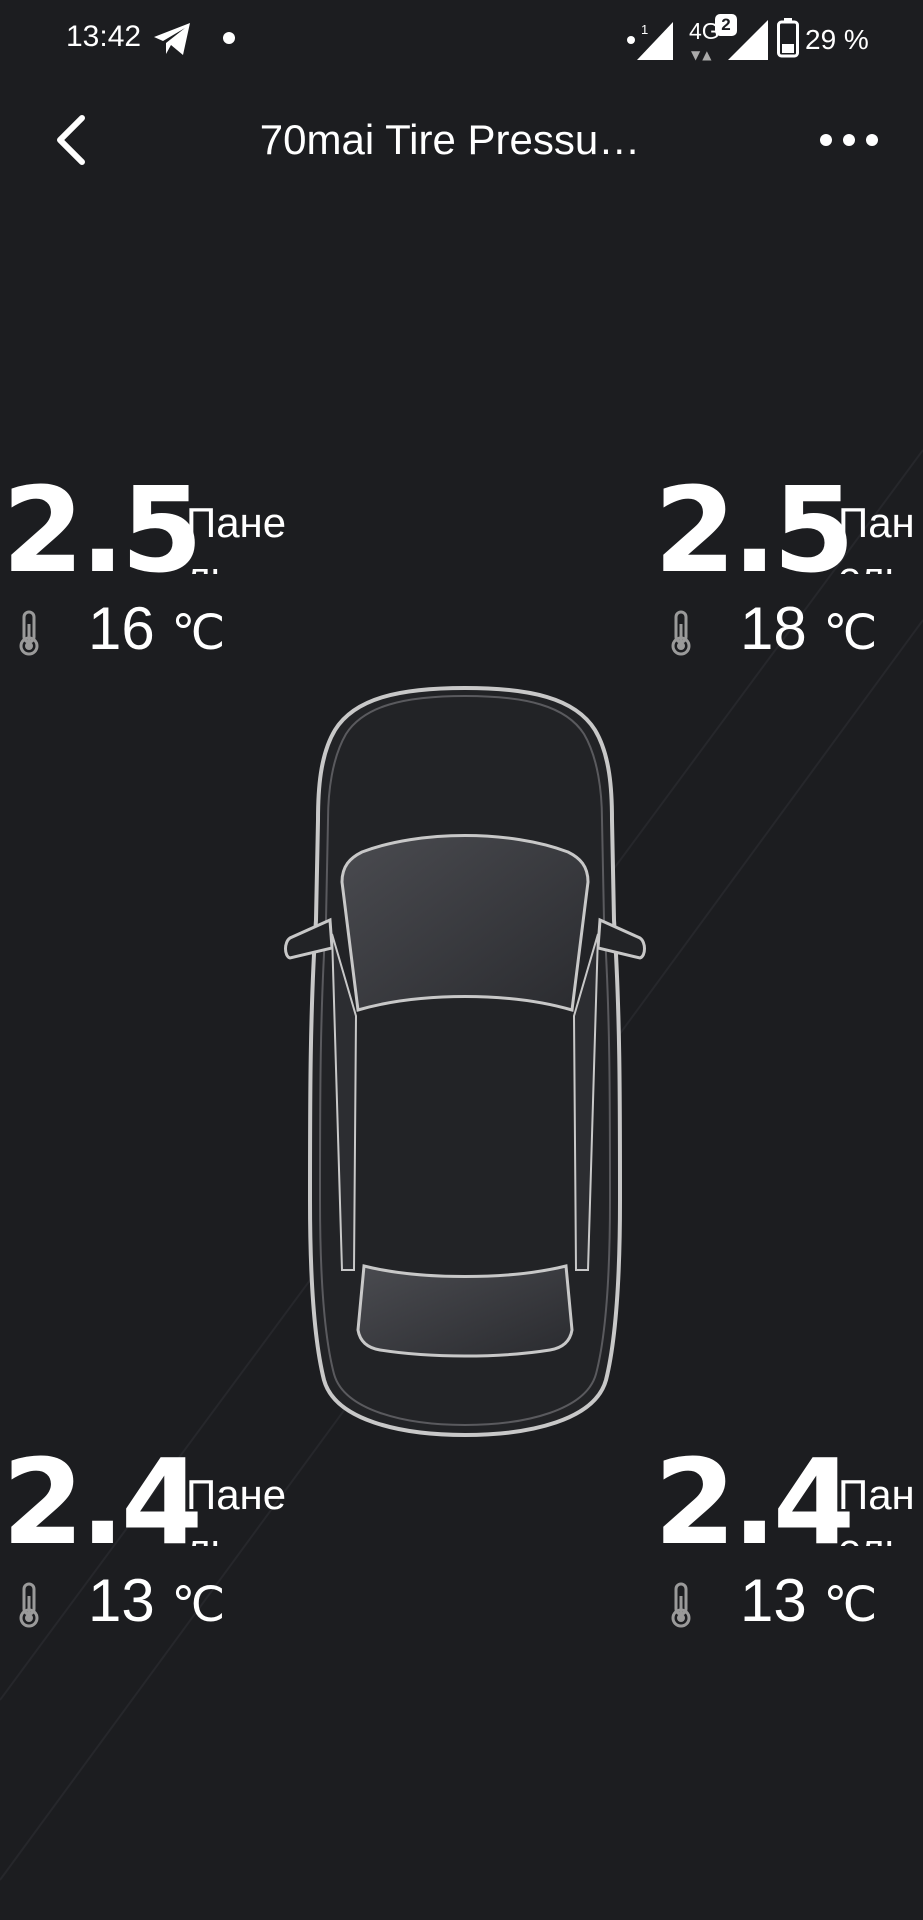  Describe the element at coordinates (788, 38) in the screenshot. I see `battery-icon` at that location.